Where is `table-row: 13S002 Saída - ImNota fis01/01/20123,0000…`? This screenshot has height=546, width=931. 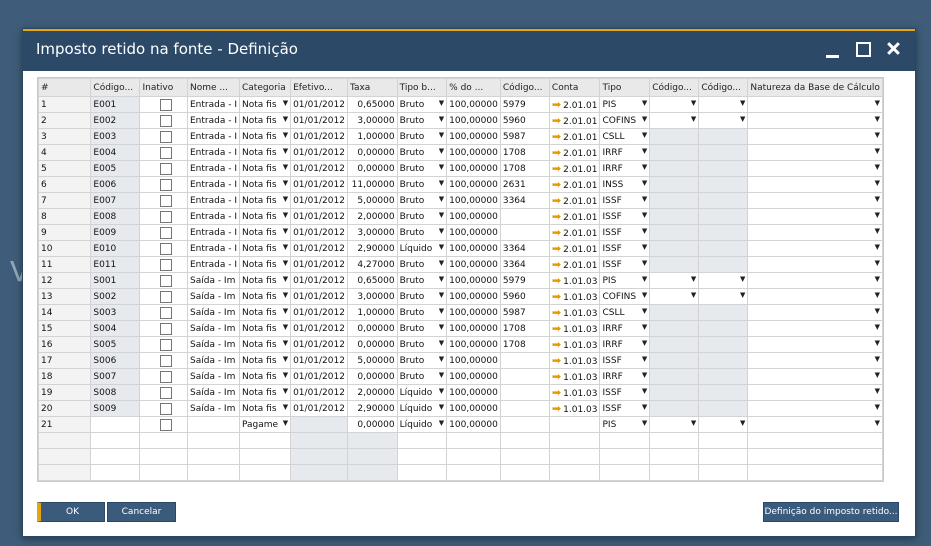 table-row: 13S002 Saída - ImNota fis01/01/20123,0000… is located at coordinates (460, 296).